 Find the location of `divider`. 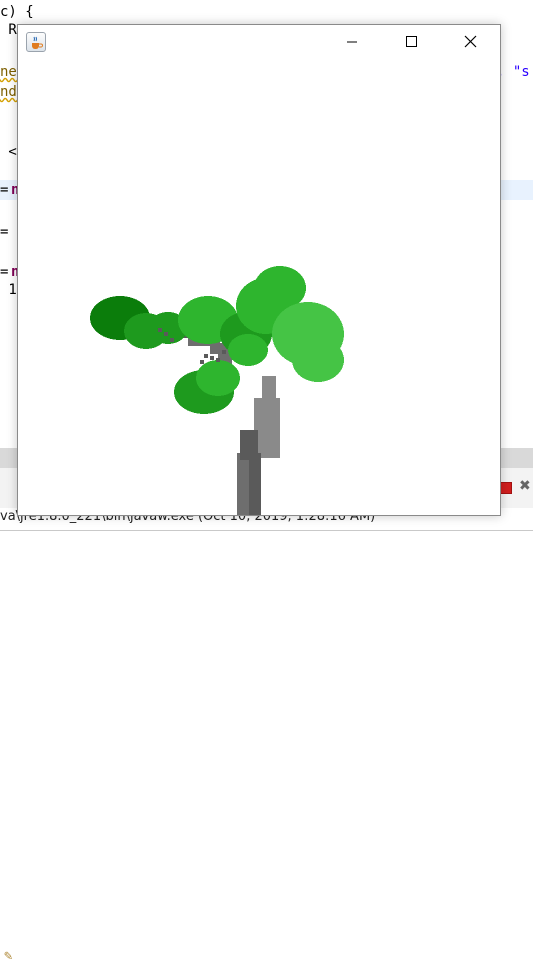

divider is located at coordinates (266, 530).